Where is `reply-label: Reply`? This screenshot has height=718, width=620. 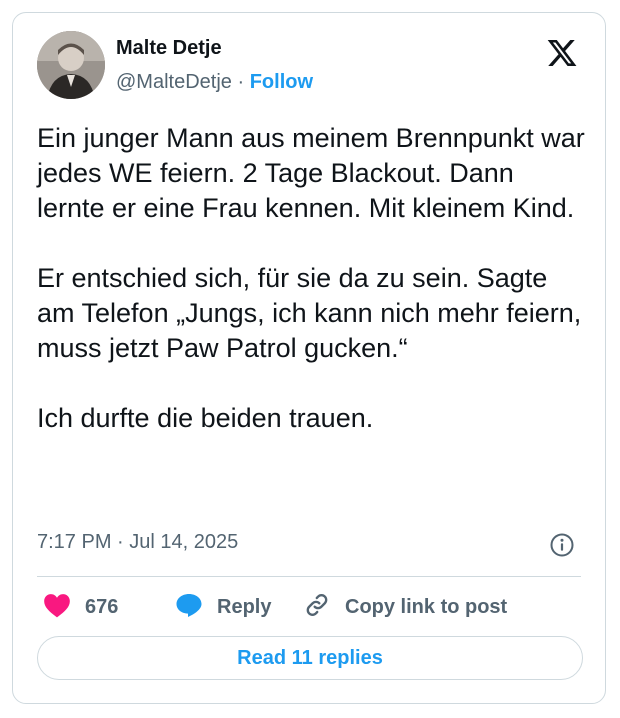 reply-label: Reply is located at coordinates (244, 606).